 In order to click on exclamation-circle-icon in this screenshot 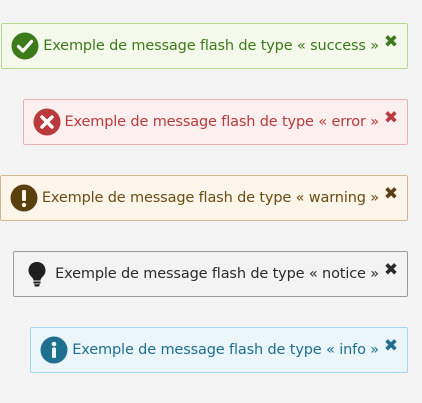, I will do `click(24, 198)`.